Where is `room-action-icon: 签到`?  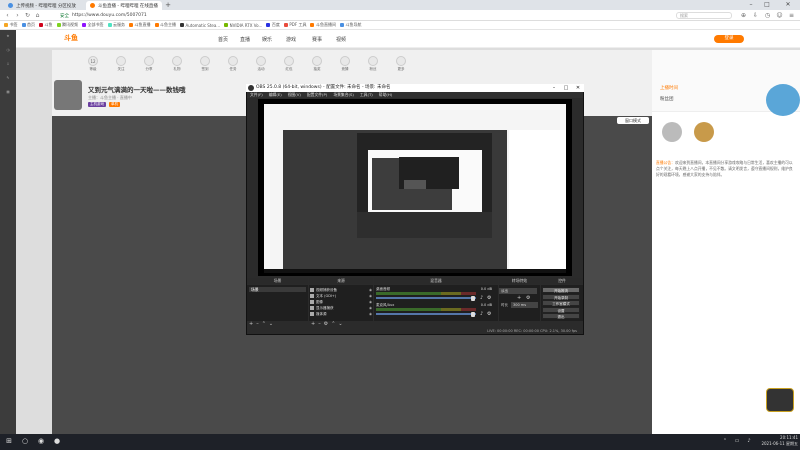
room-action-icon: 签到 is located at coordinates (205, 64).